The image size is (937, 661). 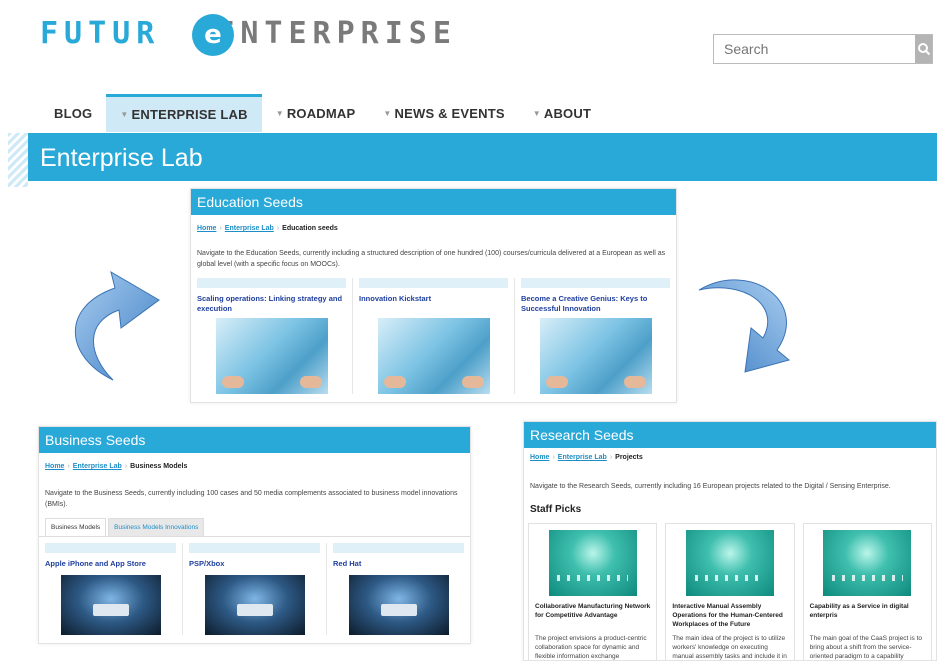 I want to click on card-title: Red Hat, so click(x=398, y=567).